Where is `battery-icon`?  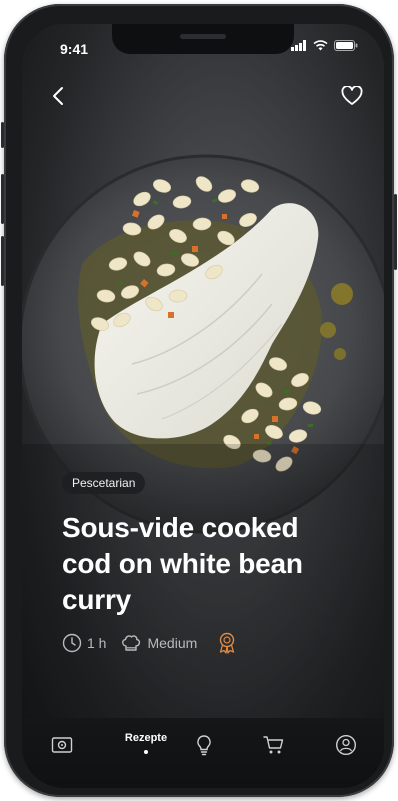 battery-icon is located at coordinates (346, 47).